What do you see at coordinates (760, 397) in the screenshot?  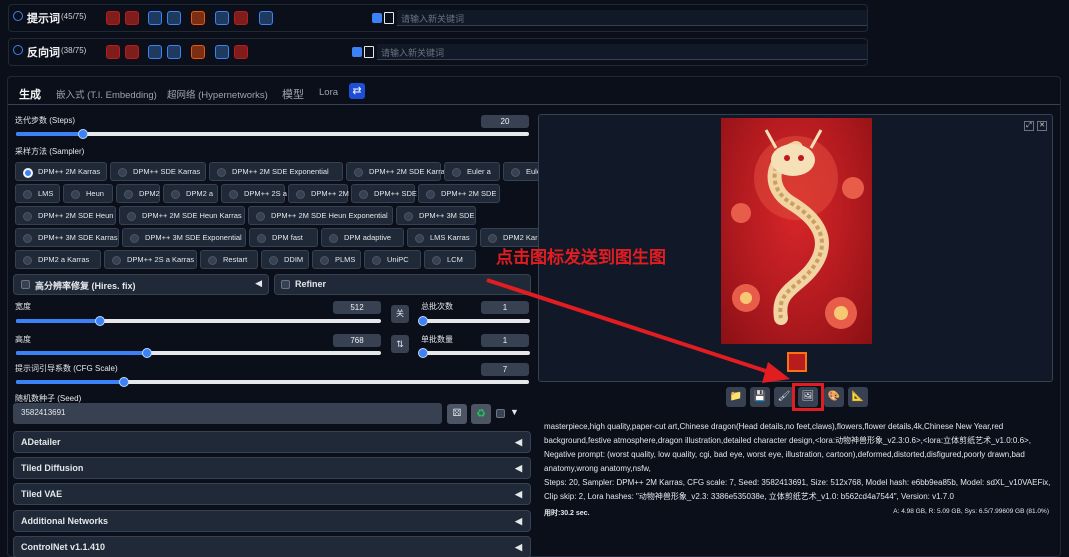 I see `save-icon: 💾` at bounding box center [760, 397].